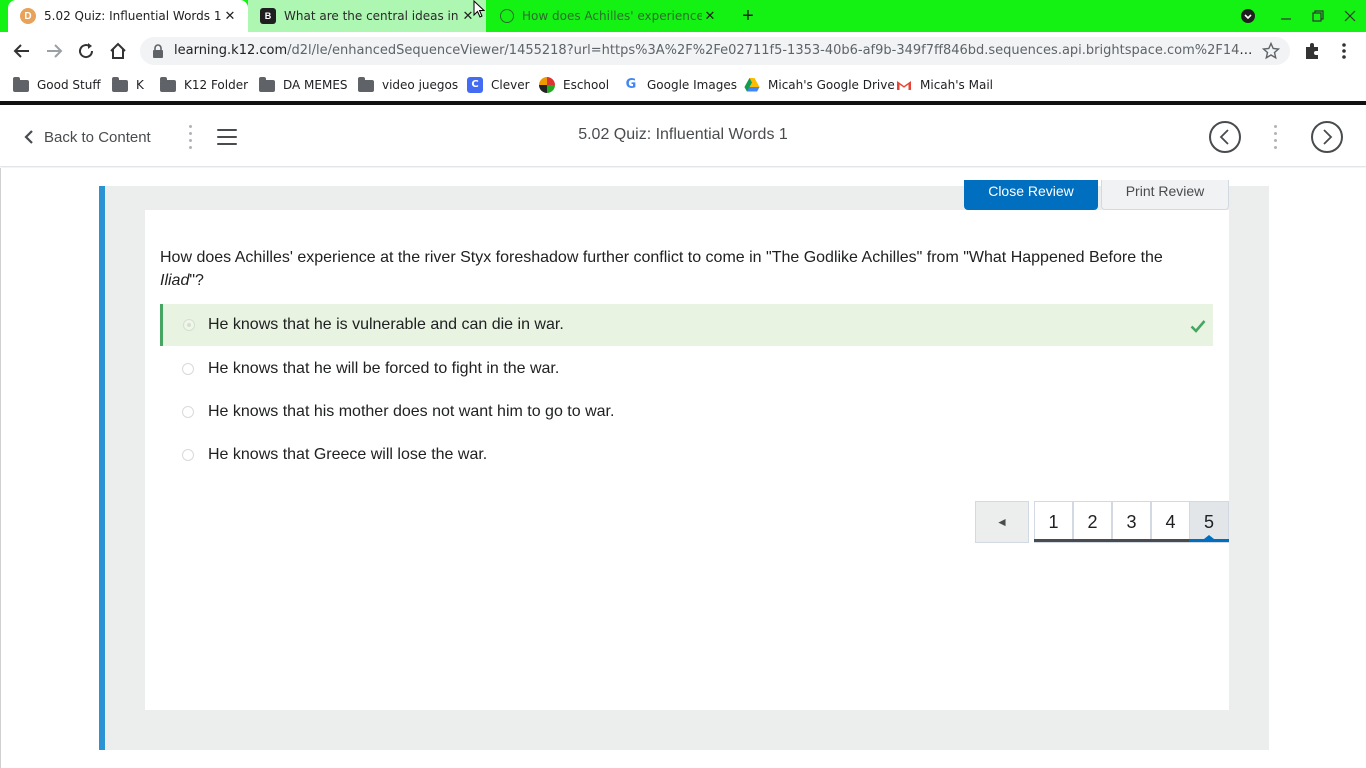 Image resolution: width=1366 pixels, height=768 pixels. What do you see at coordinates (57, 85) in the screenshot?
I see `bookmark-good-stuff: Good Stuff` at bounding box center [57, 85].